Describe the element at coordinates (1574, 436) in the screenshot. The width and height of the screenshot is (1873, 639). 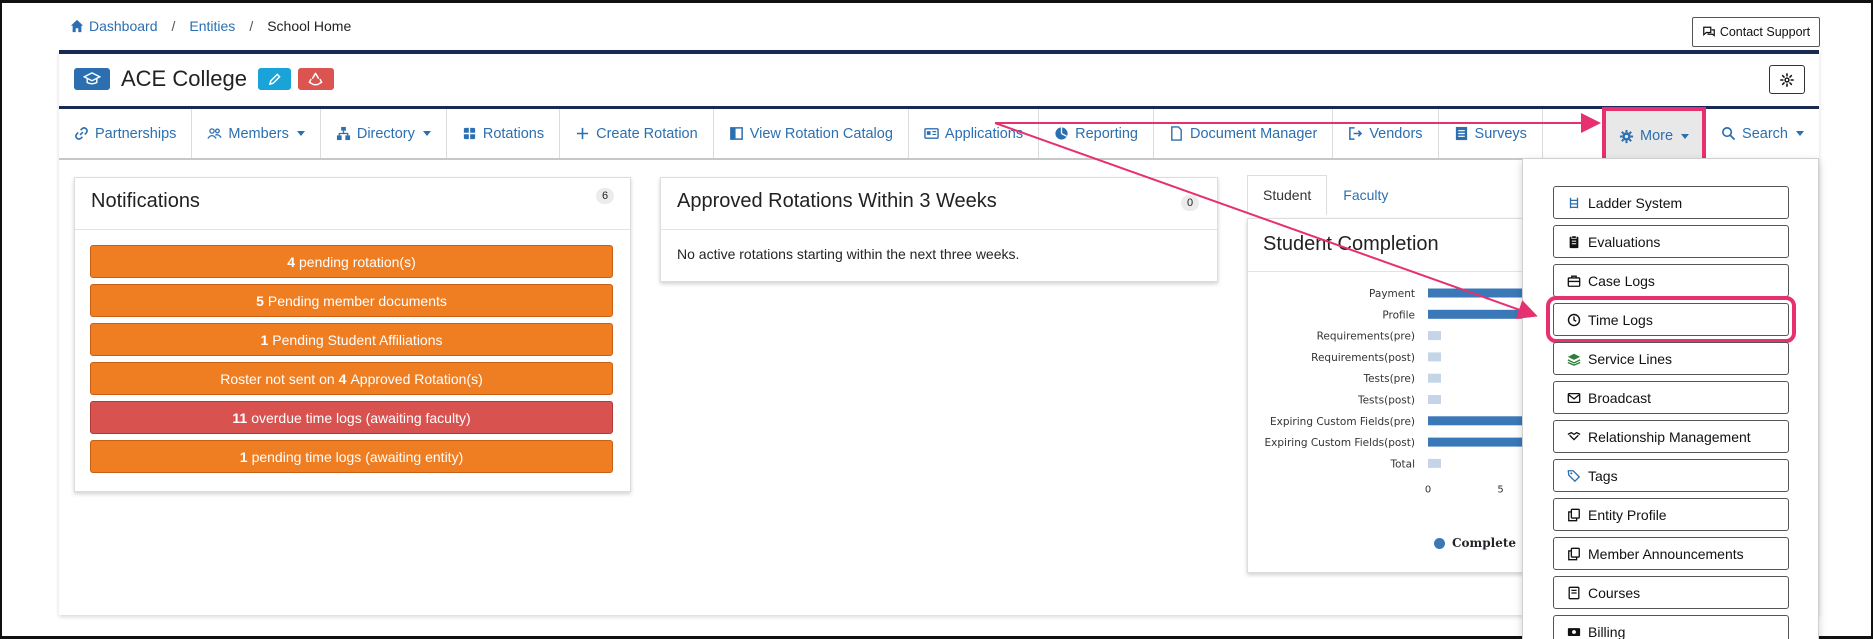
I see `handshake-icon` at that location.